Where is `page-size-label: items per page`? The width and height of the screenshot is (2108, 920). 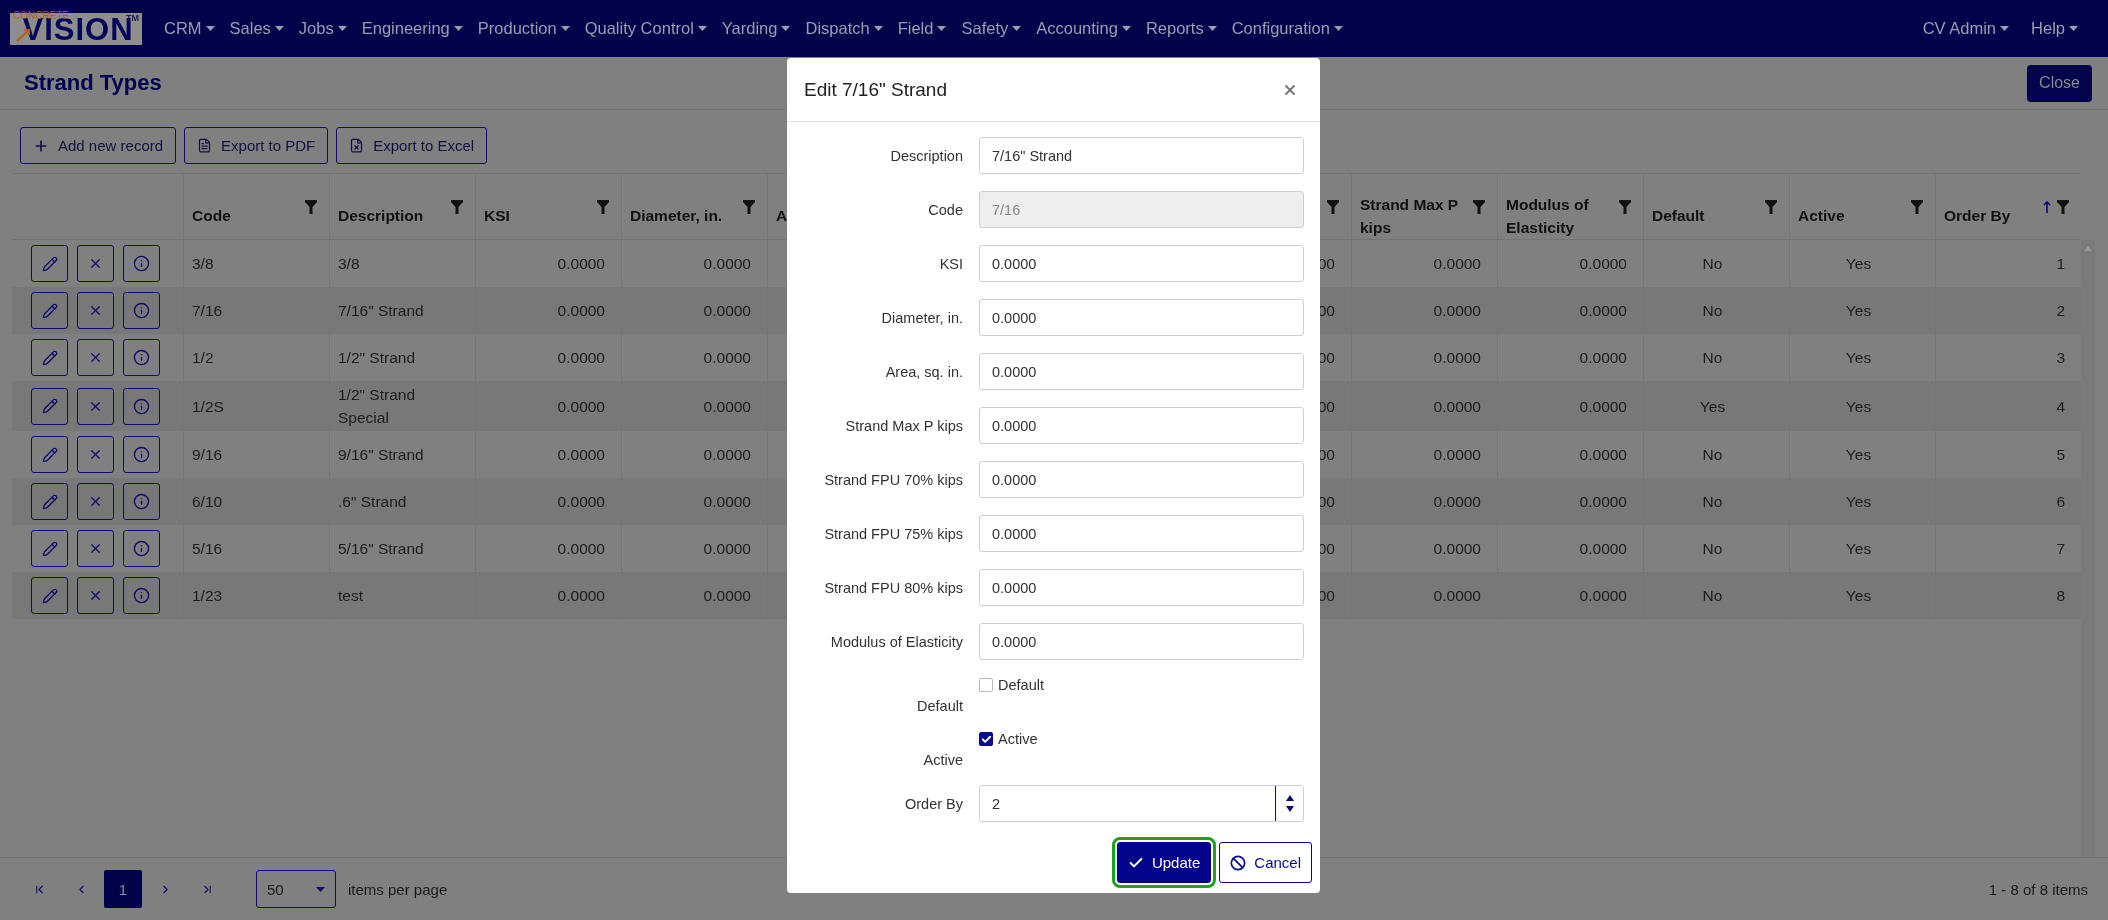
page-size-label: items per page is located at coordinates (398, 889).